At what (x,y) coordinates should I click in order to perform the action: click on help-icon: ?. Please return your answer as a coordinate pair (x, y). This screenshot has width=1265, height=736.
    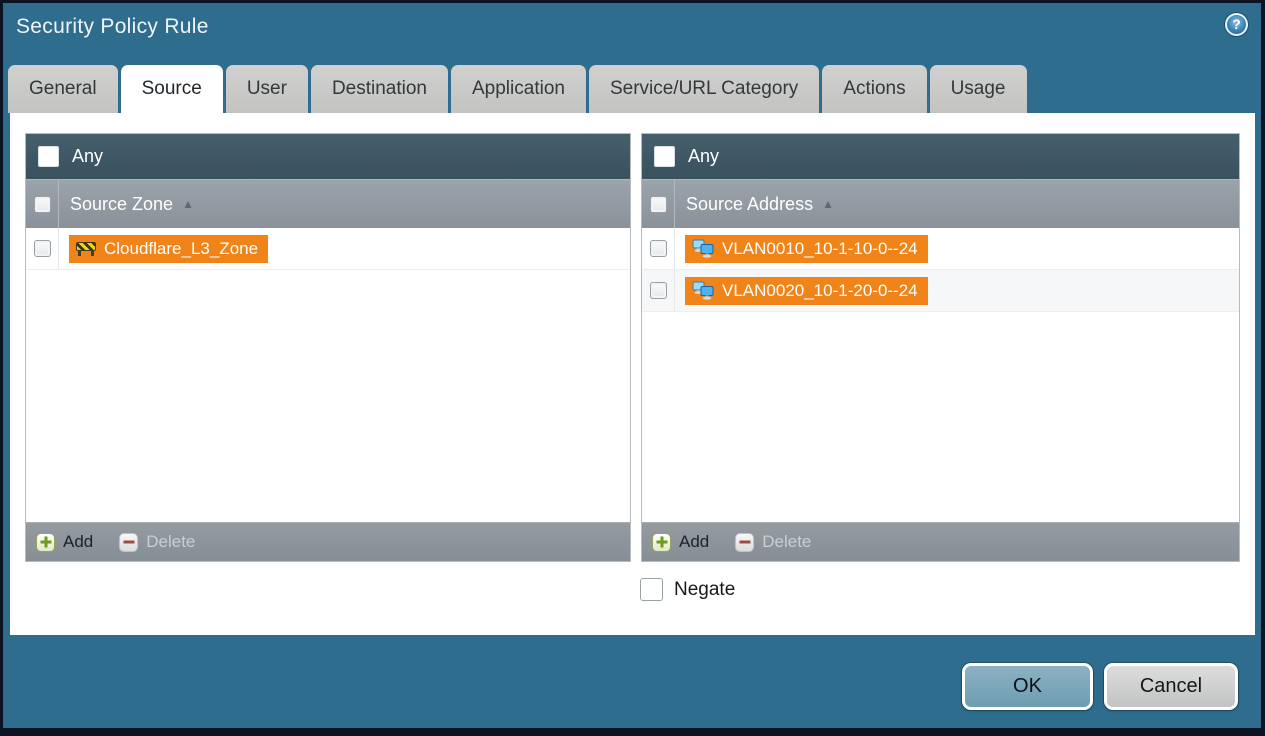
    Looking at the image, I should click on (1236, 24).